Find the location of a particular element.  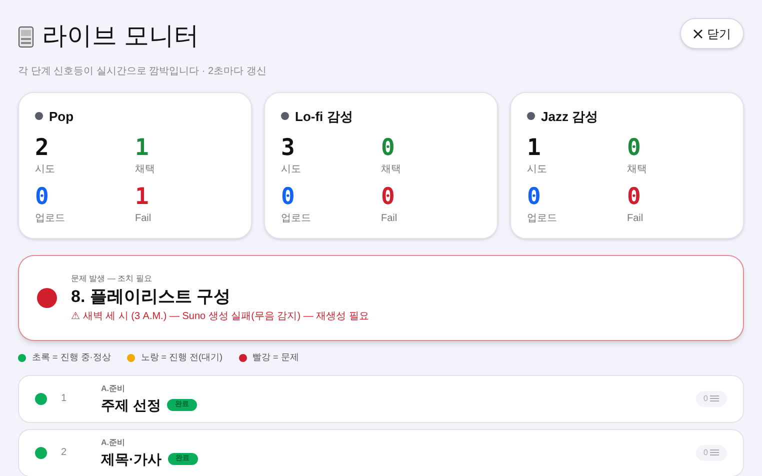

legend-label: 빨강 = 문제 is located at coordinates (275, 357).